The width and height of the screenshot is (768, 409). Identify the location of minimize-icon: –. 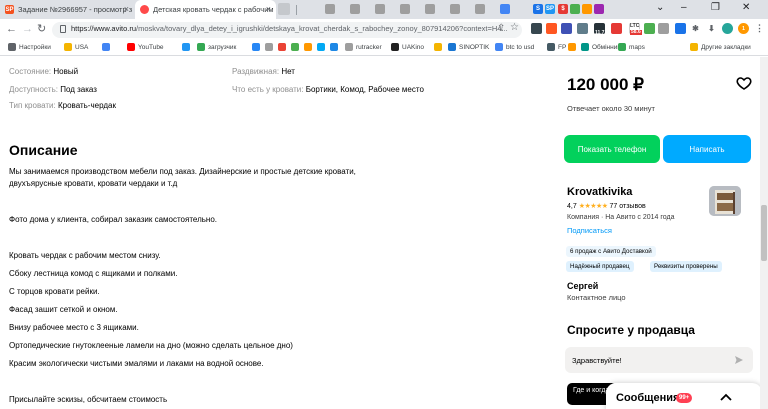
(684, 7).